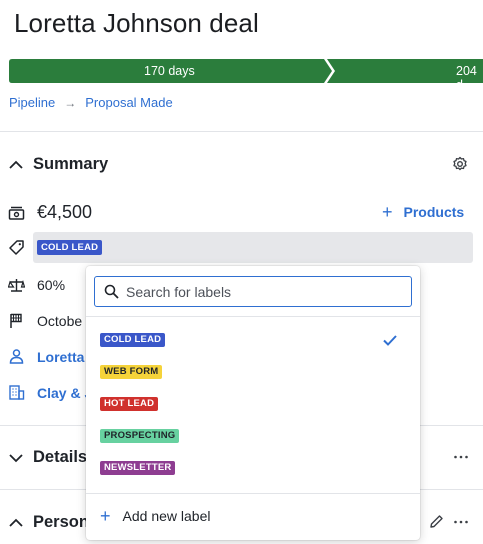 This screenshot has width=483, height=544. What do you see at coordinates (51, 285) in the screenshot?
I see `probability-value: 60%` at bounding box center [51, 285].